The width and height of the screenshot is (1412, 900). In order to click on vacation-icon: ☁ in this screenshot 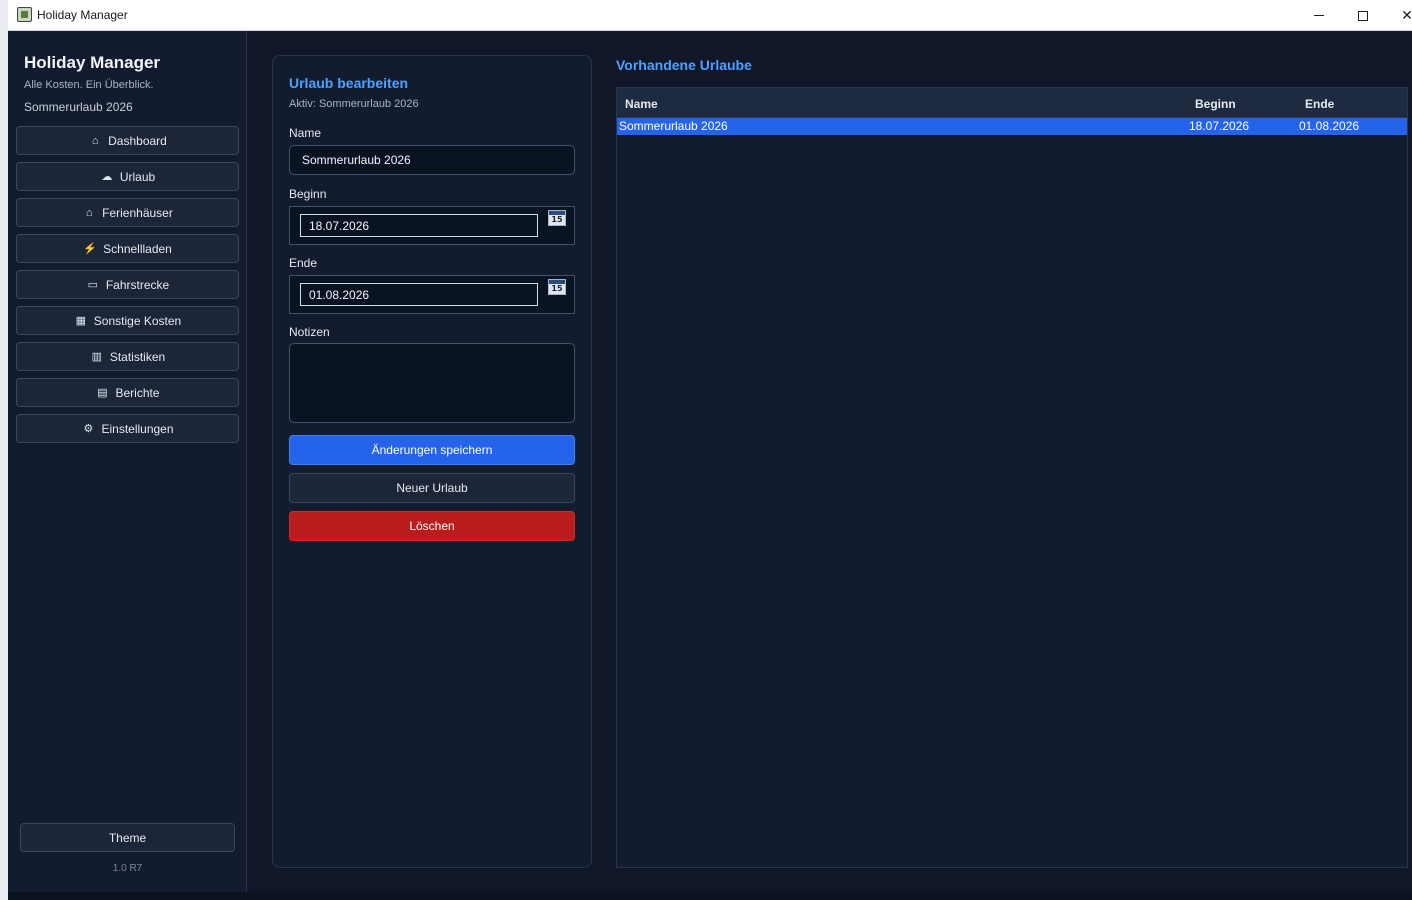, I will do `click(107, 177)`.